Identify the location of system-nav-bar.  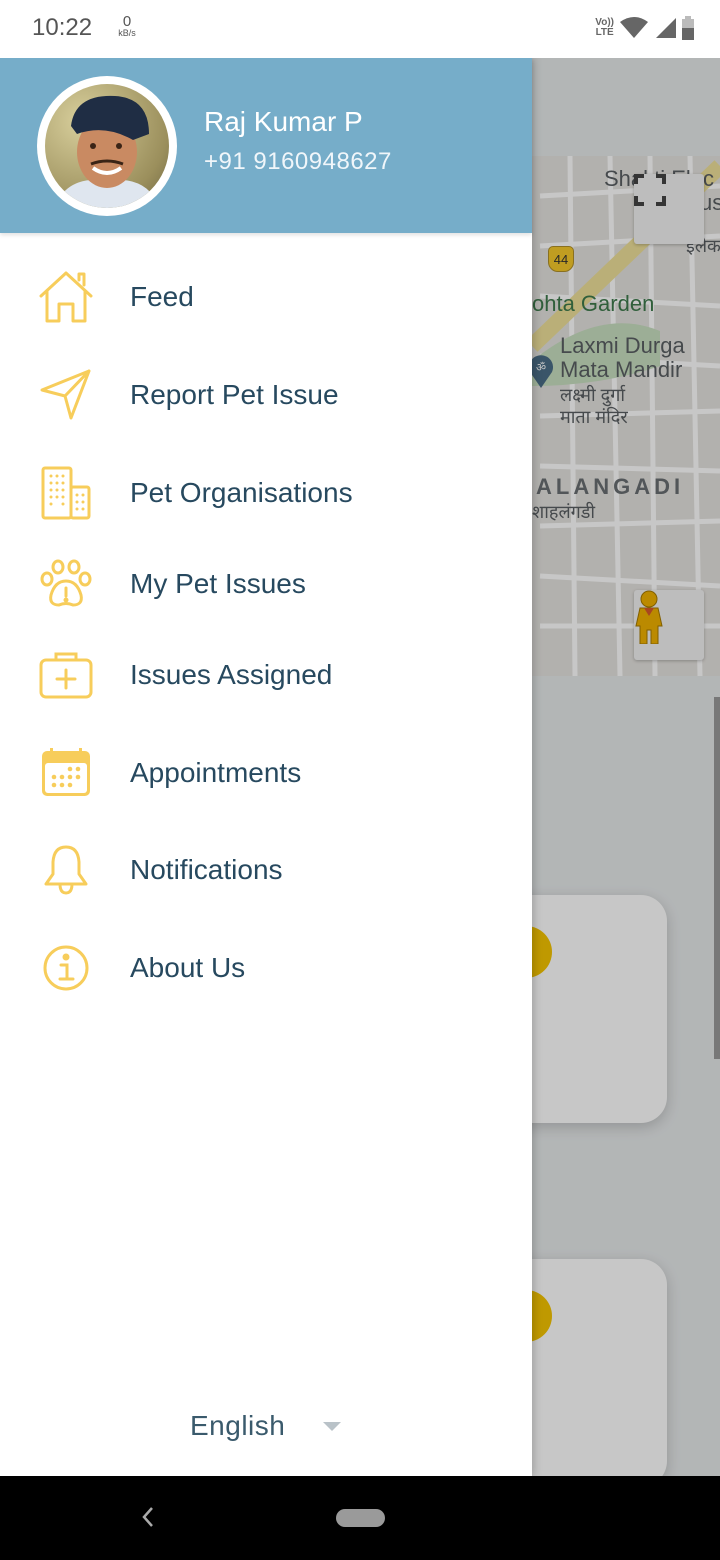
(360, 1518).